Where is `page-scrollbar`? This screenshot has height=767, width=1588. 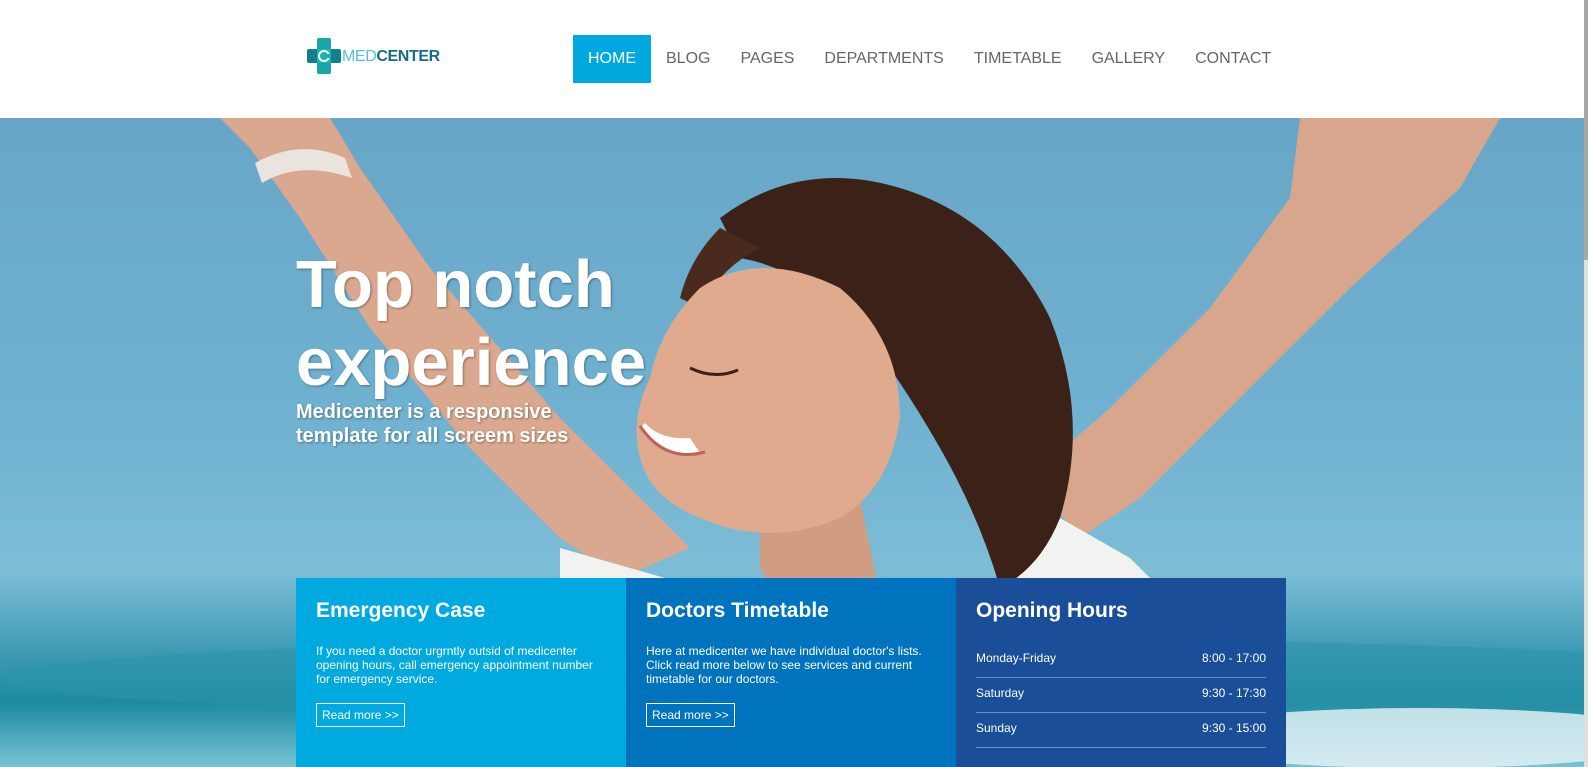 page-scrollbar is located at coordinates (1586, 383).